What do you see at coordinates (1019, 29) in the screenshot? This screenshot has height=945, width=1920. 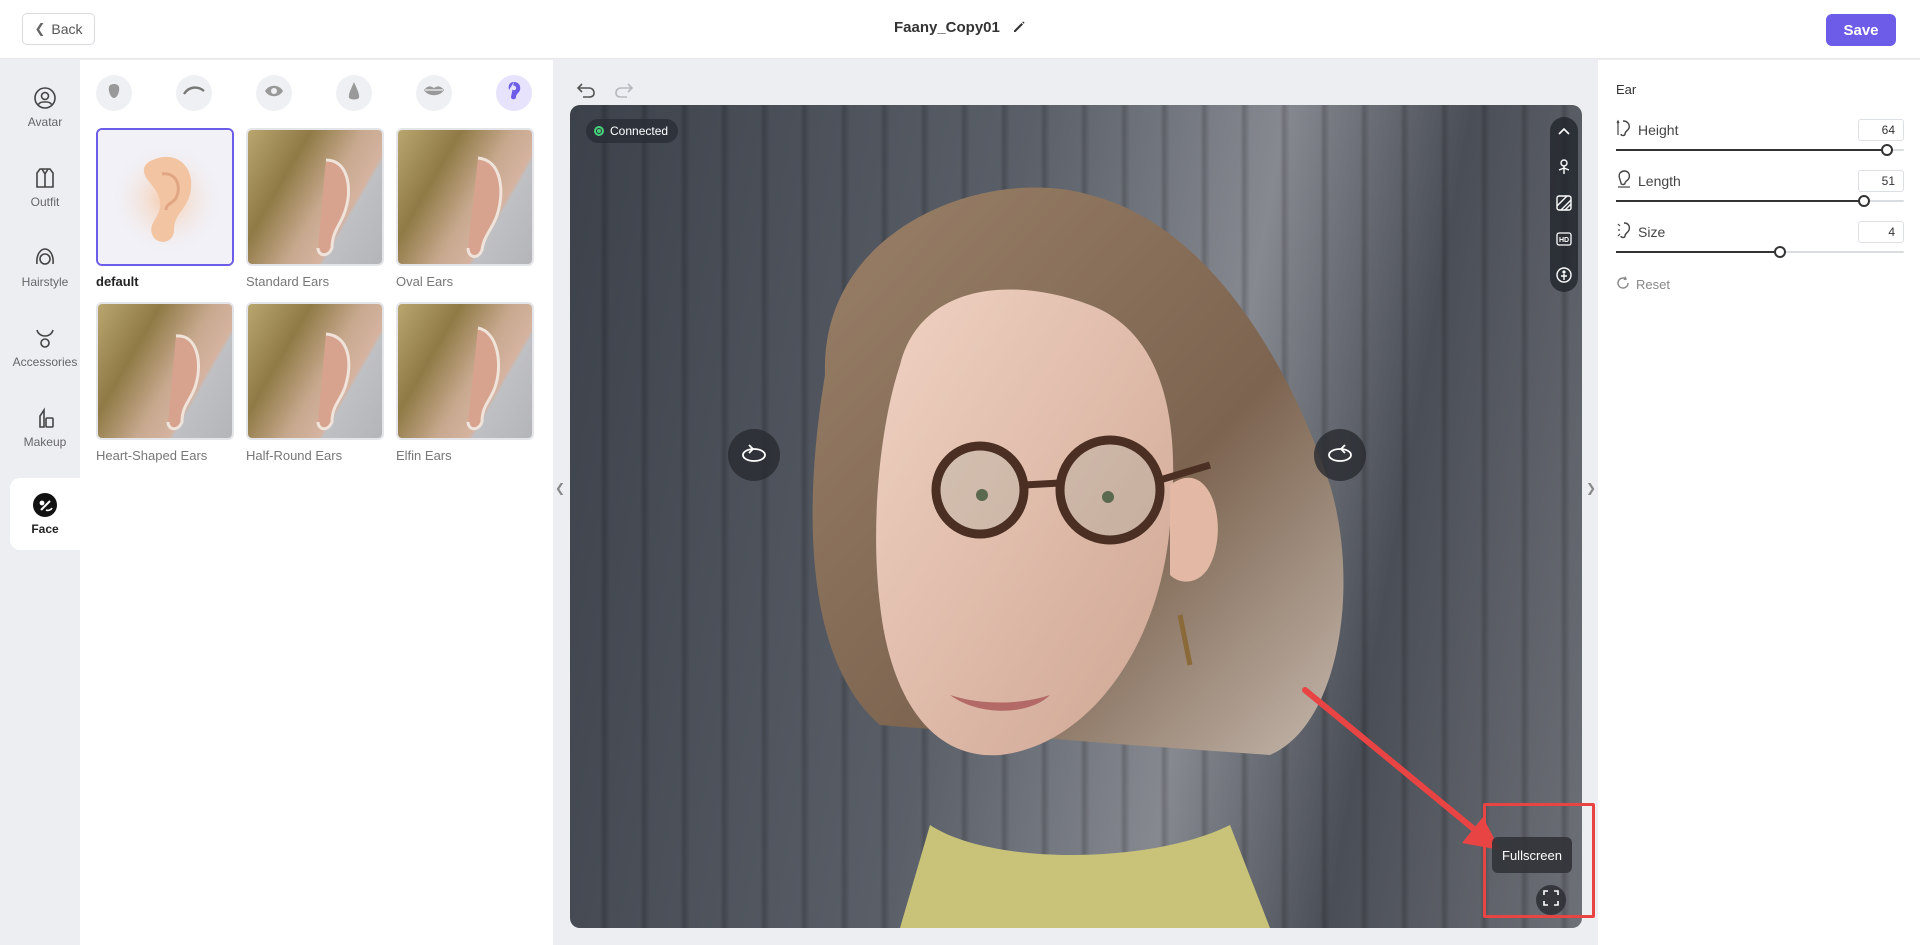 I see `edit-pencil-icon` at bounding box center [1019, 29].